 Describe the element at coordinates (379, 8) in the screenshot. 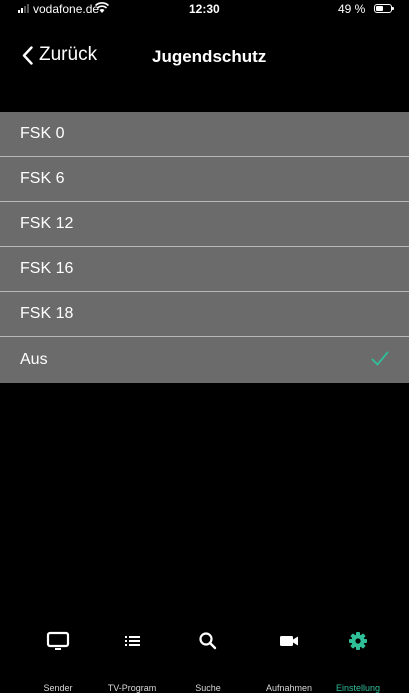

I see `battery-level` at that location.